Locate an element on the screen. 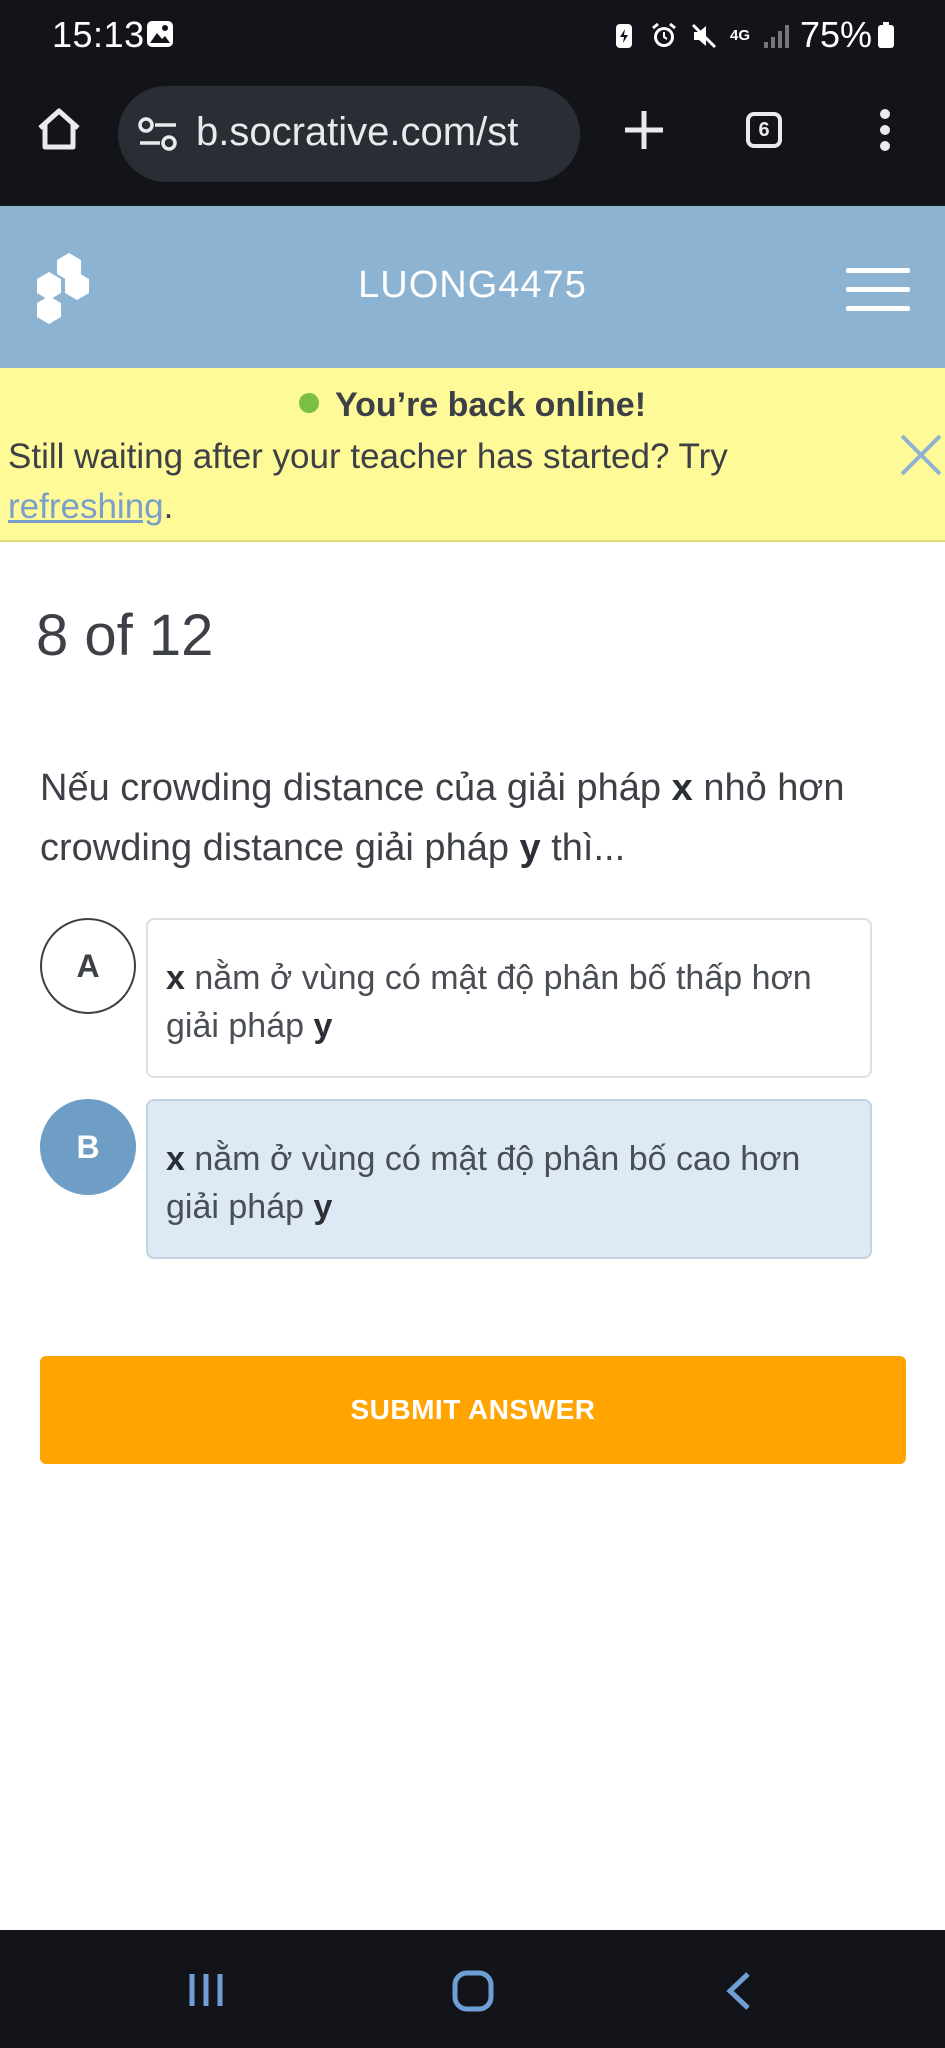  status-bar: 15:13 4G 75% is located at coordinates (472, 36).